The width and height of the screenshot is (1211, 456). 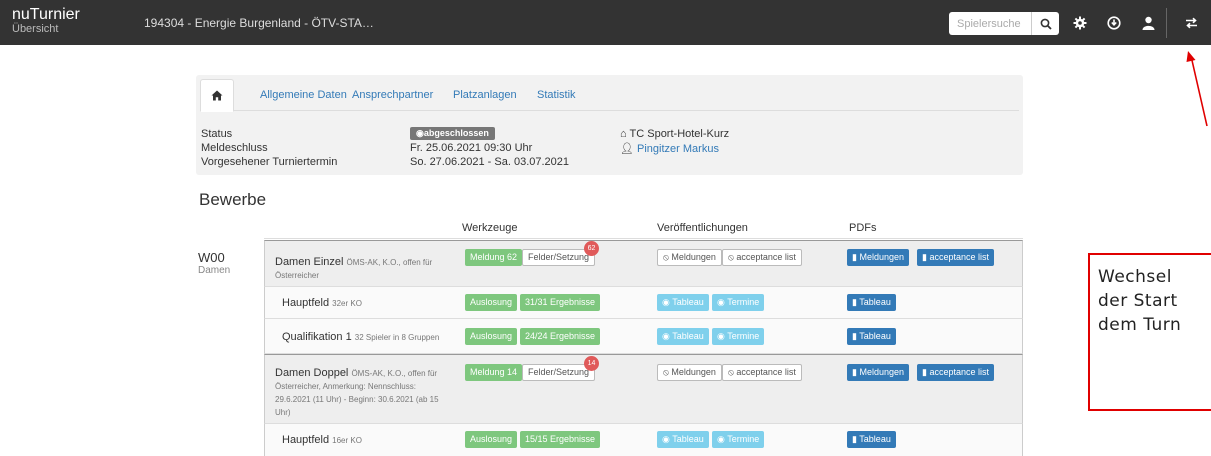 I want to click on results-button: 31/31 Ergebnisse, so click(x=560, y=302).